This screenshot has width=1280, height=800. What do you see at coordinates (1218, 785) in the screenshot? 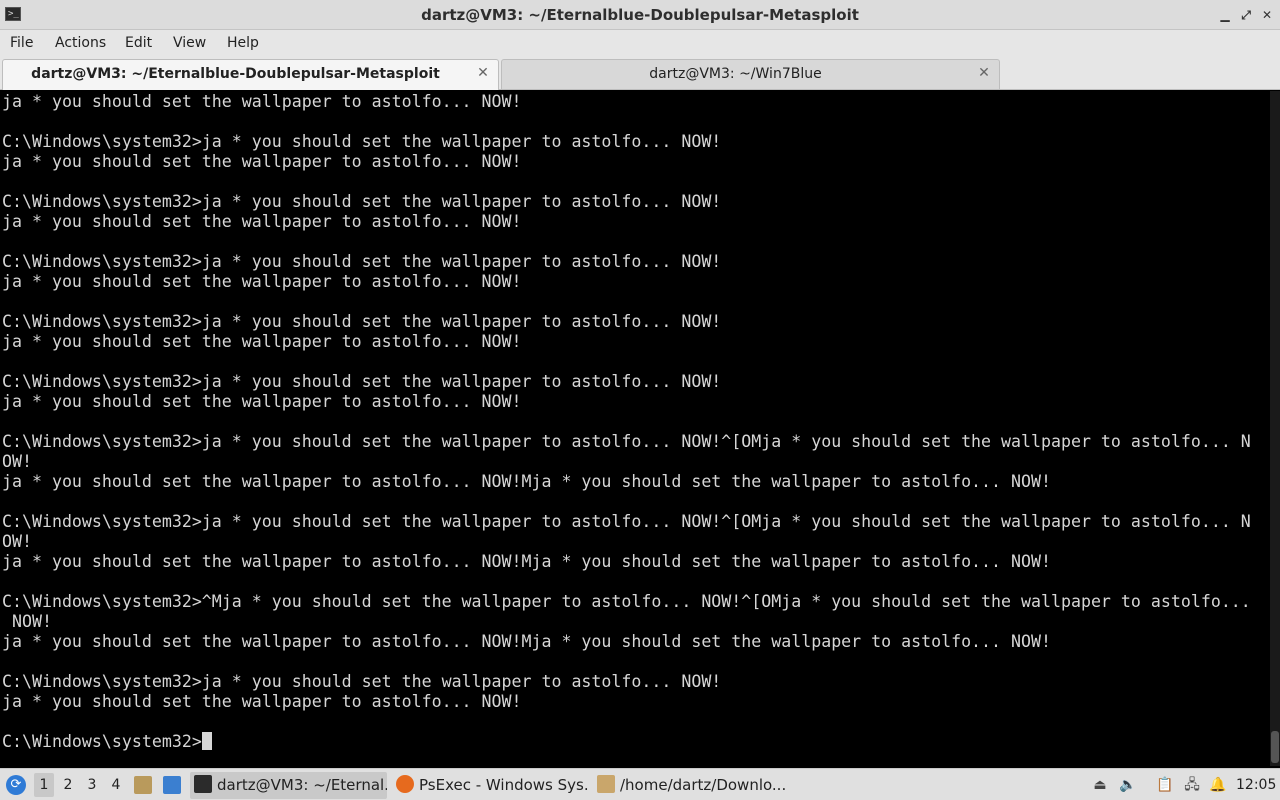
I see `notification-icon: 🔔` at bounding box center [1218, 785].